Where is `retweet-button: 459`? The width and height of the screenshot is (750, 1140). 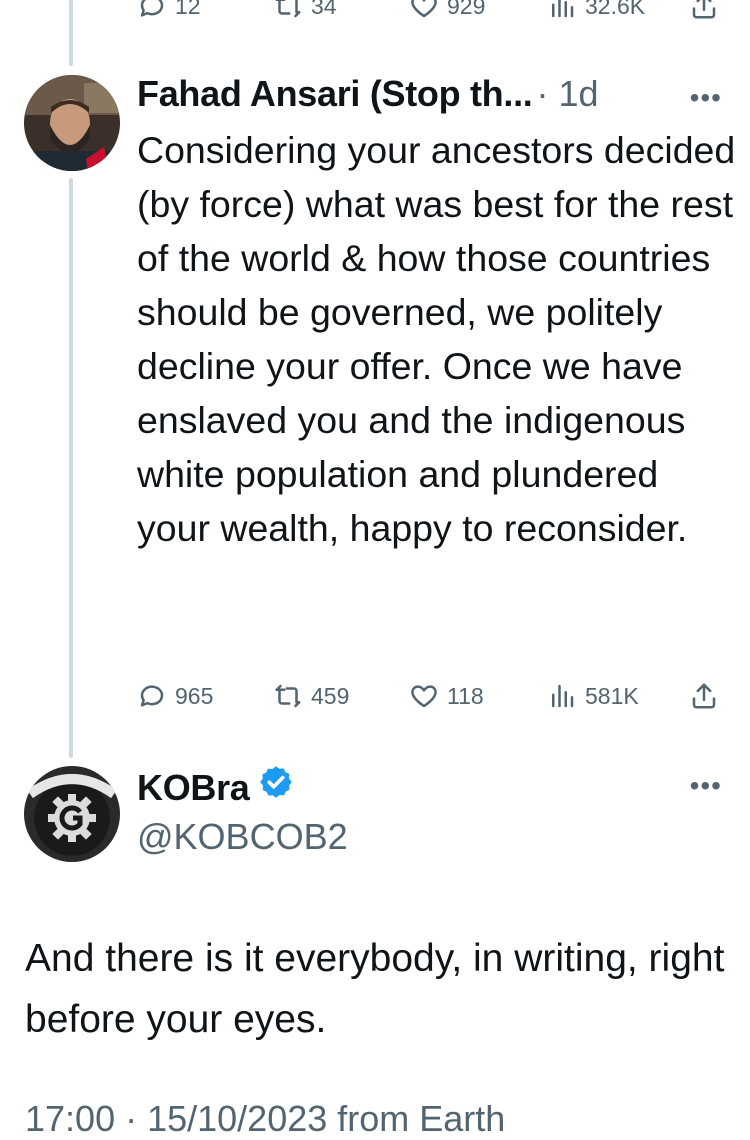 retweet-button: 459 is located at coordinates (311, 696).